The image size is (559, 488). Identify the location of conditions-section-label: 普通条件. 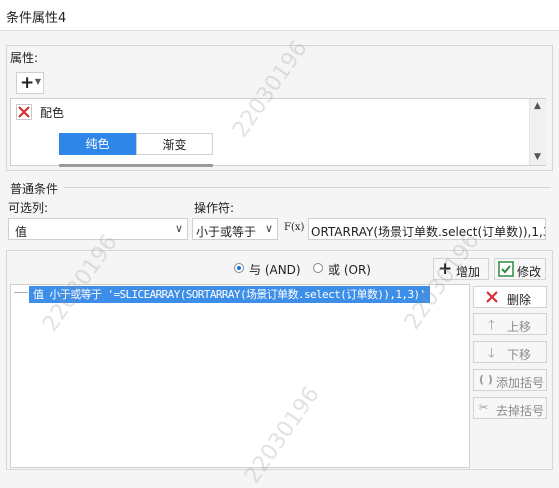
(34, 189).